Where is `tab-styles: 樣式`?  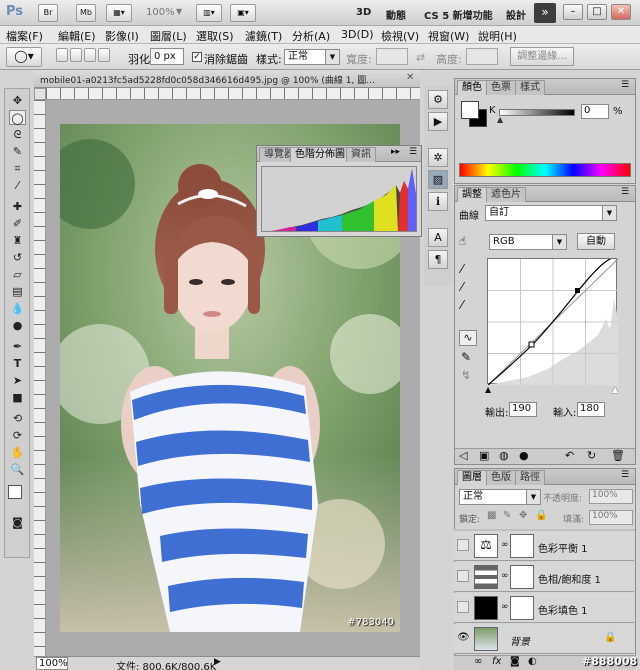
tab-styles: 樣式 is located at coordinates (530, 87).